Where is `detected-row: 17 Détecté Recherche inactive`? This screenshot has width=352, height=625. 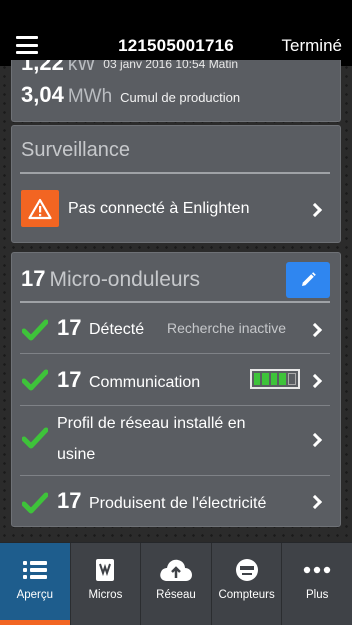 detected-row: 17 Détecté Recherche inactive is located at coordinates (176, 330).